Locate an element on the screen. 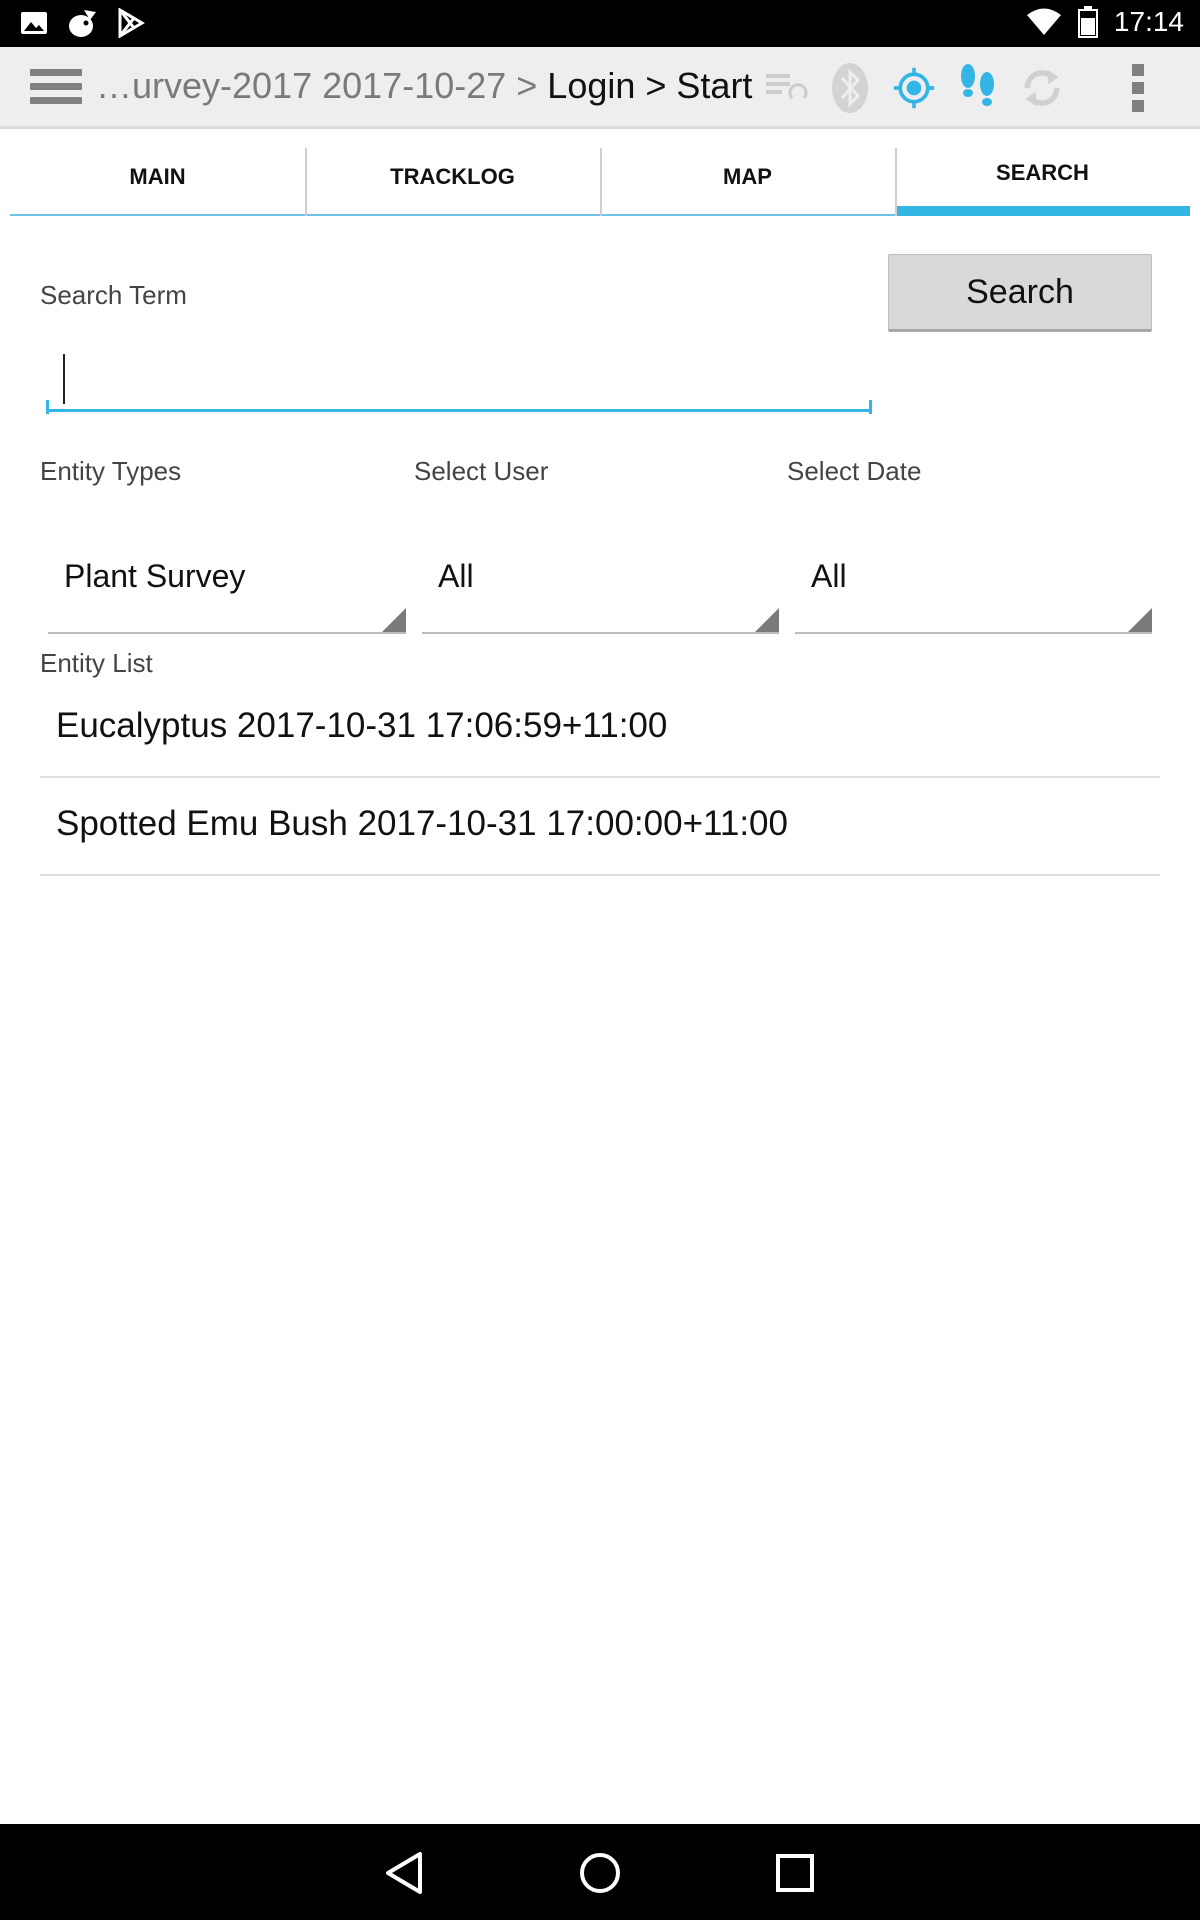 This screenshot has height=1920, width=1200. home-icon is located at coordinates (600, 1873).